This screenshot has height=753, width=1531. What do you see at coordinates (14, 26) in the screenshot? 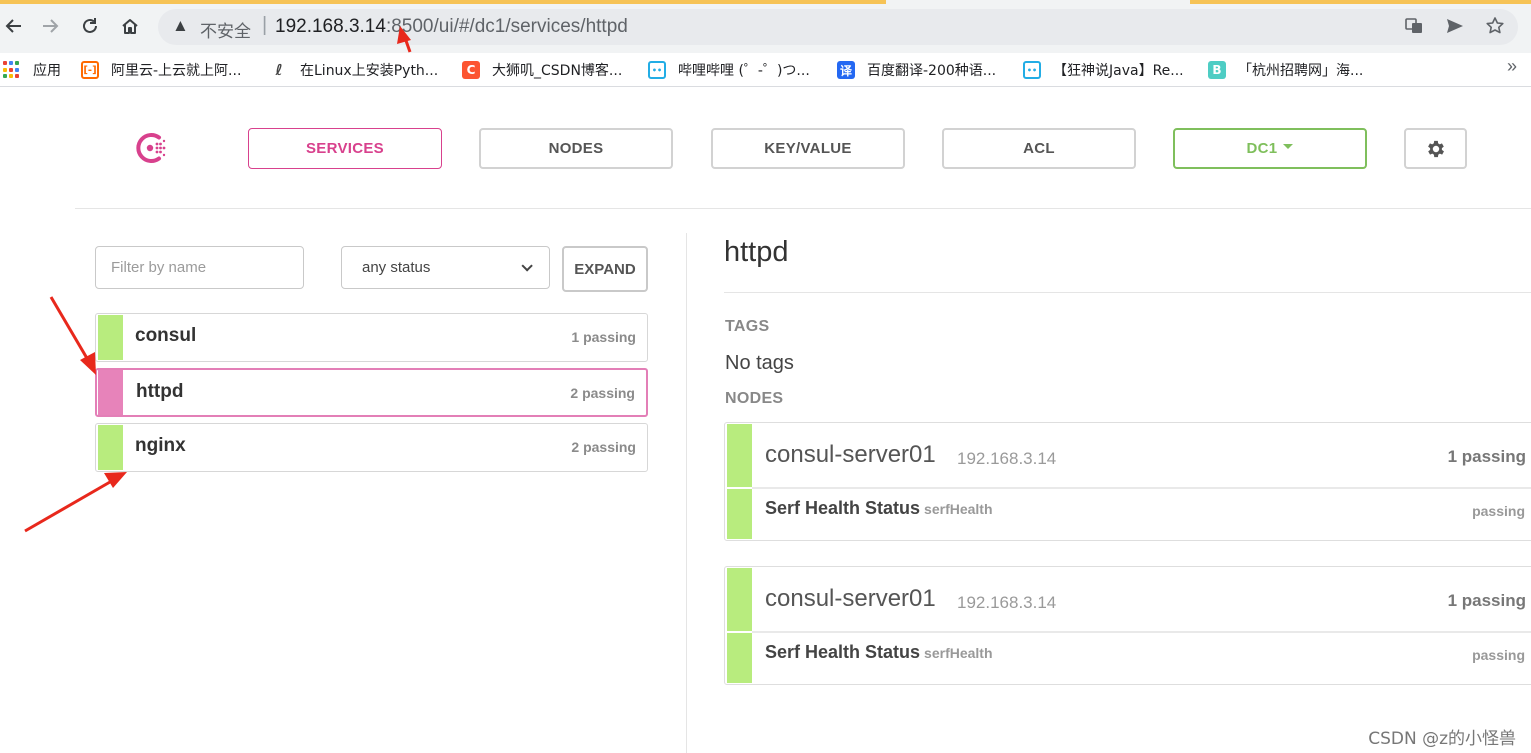
I see `back-icon` at bounding box center [14, 26].